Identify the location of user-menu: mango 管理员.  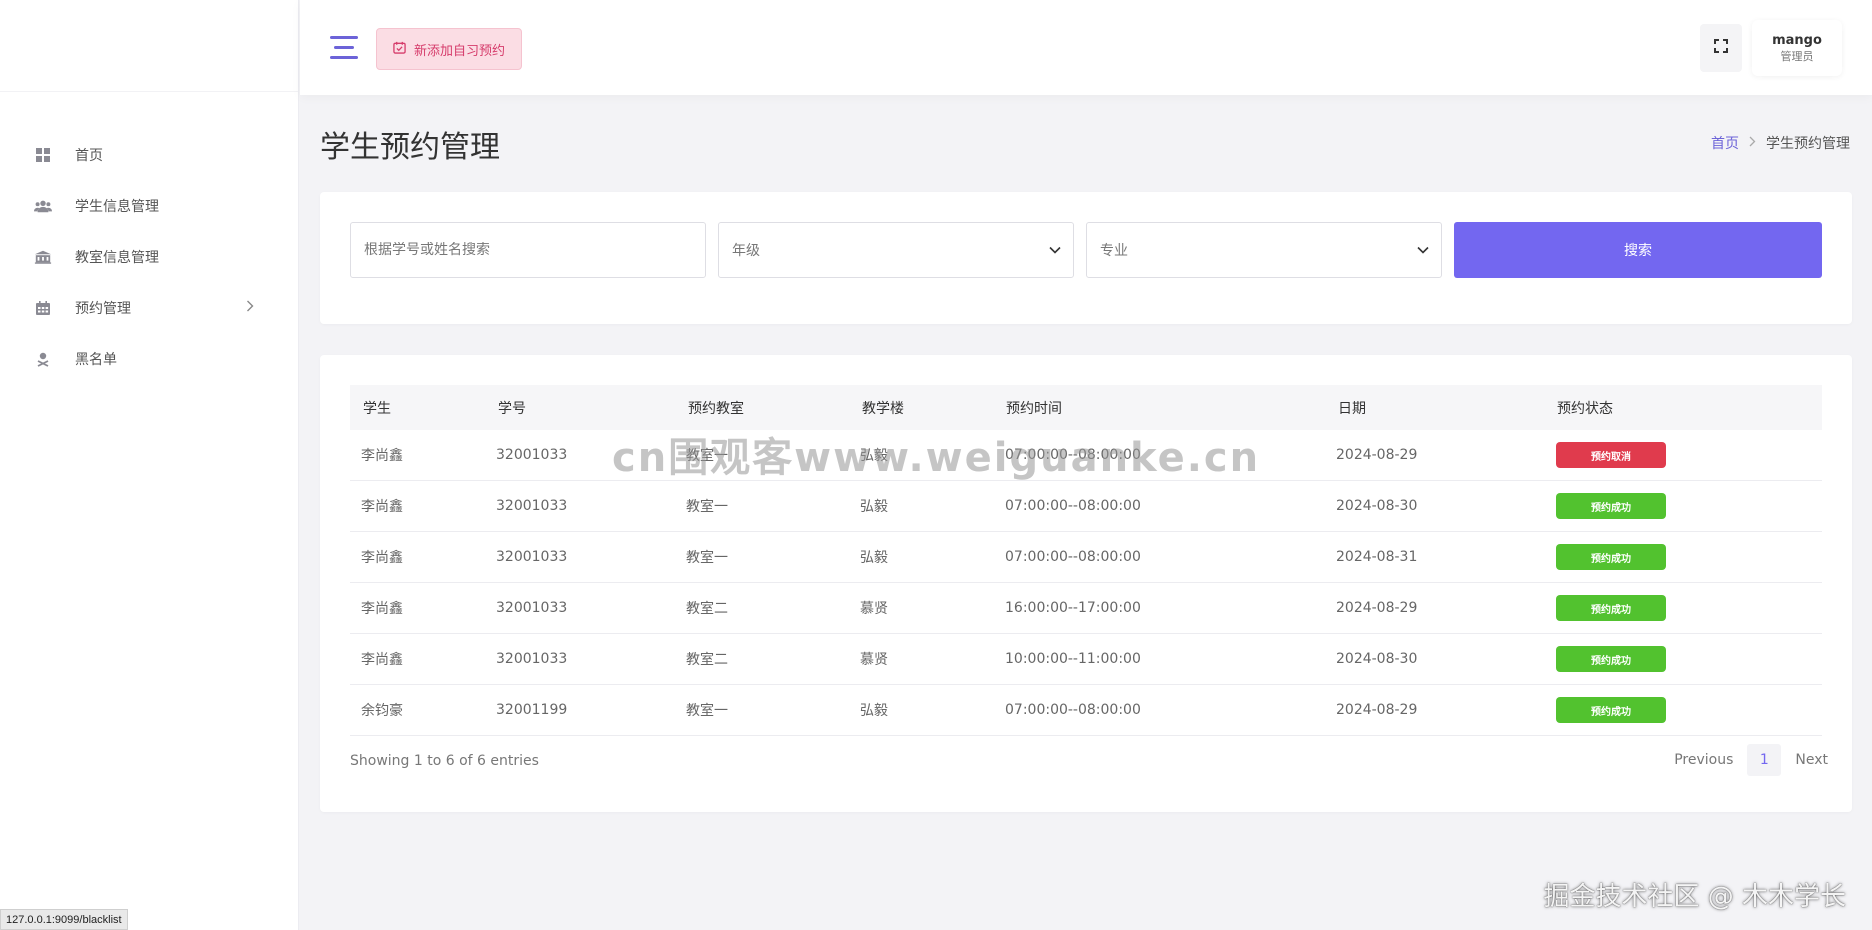
(1797, 48).